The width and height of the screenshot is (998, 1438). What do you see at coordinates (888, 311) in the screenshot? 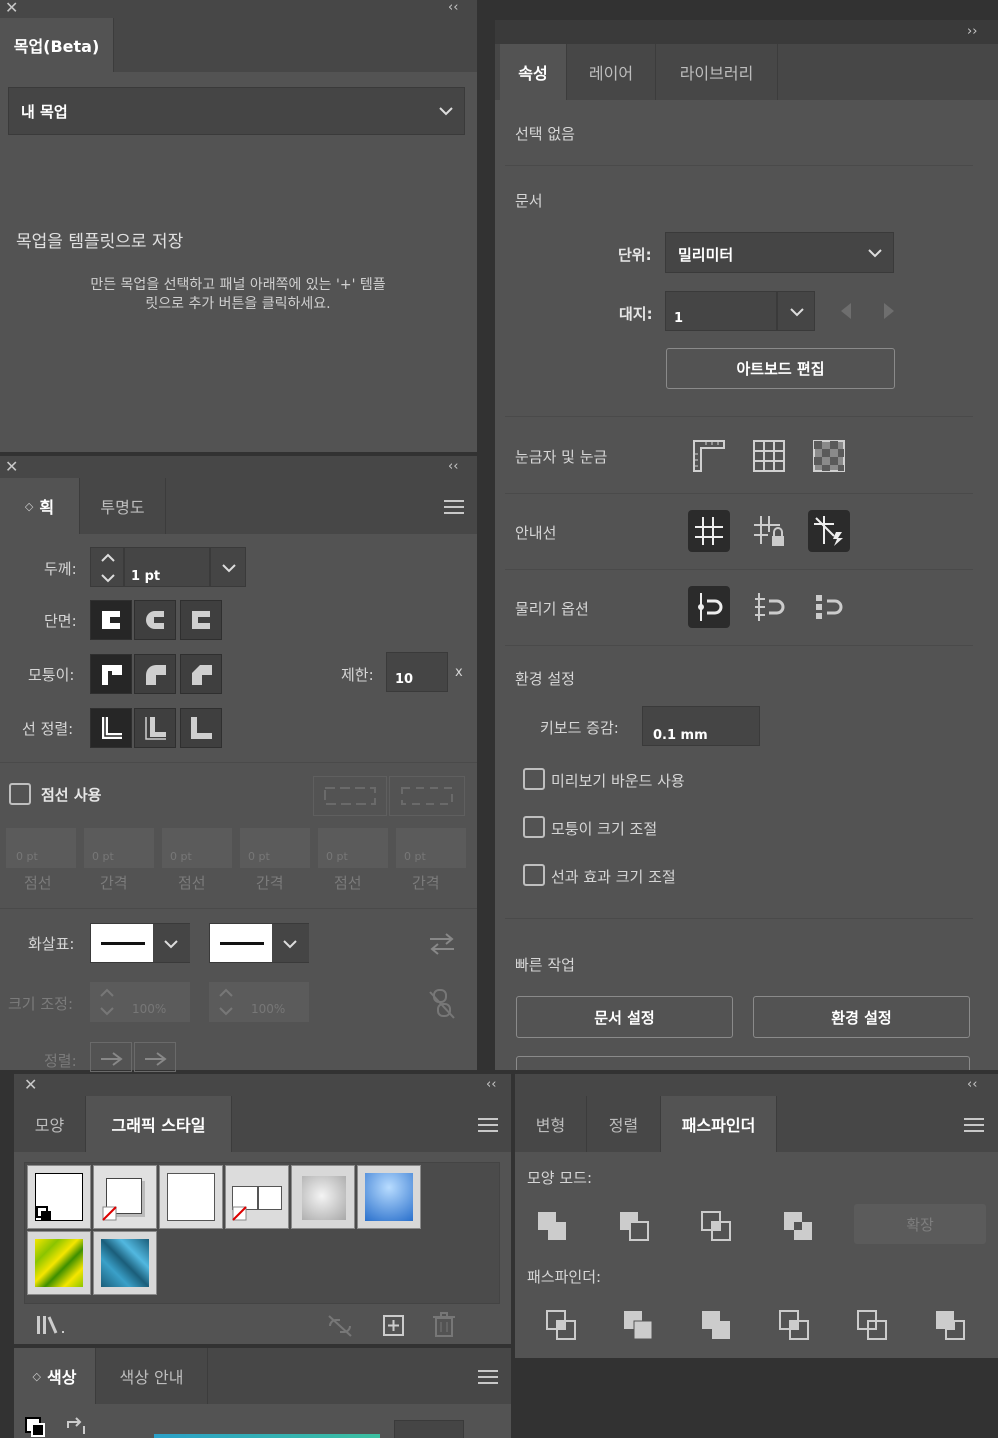
I see `next-artboard-icon` at bounding box center [888, 311].